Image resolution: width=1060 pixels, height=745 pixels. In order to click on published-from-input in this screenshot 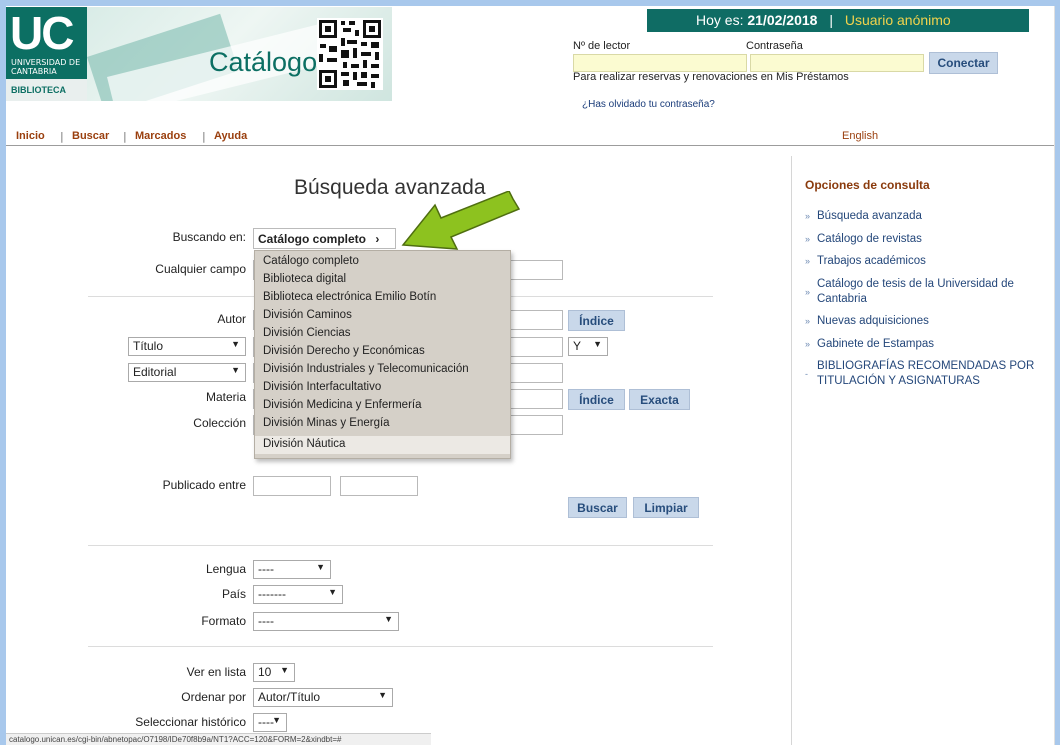, I will do `click(292, 486)`.